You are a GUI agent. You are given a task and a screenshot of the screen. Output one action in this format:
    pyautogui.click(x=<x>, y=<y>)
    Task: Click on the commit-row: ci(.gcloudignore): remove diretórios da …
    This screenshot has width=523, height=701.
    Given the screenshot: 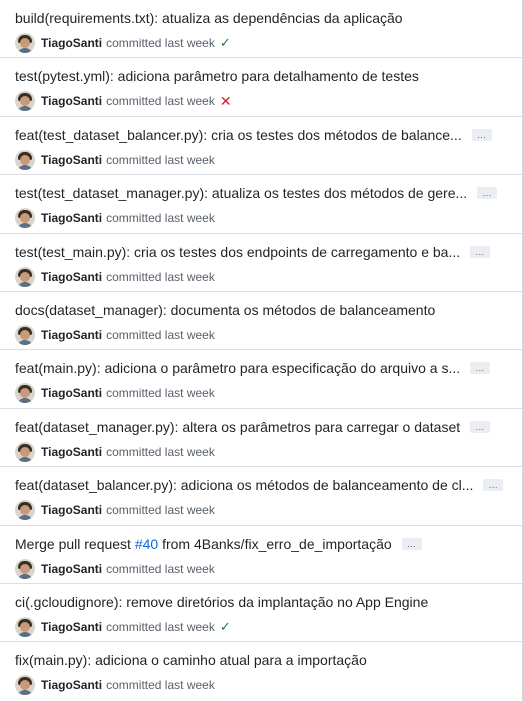 What is the action you would take?
    pyautogui.click(x=261, y=613)
    